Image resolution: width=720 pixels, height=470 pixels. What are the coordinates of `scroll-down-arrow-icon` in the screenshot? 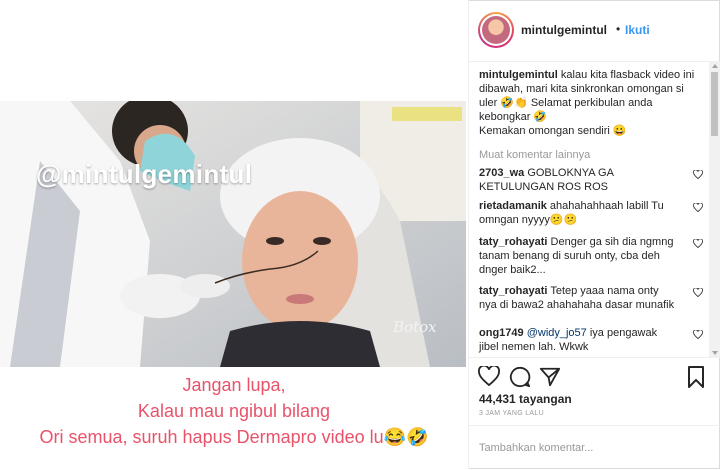 It's located at (715, 353).